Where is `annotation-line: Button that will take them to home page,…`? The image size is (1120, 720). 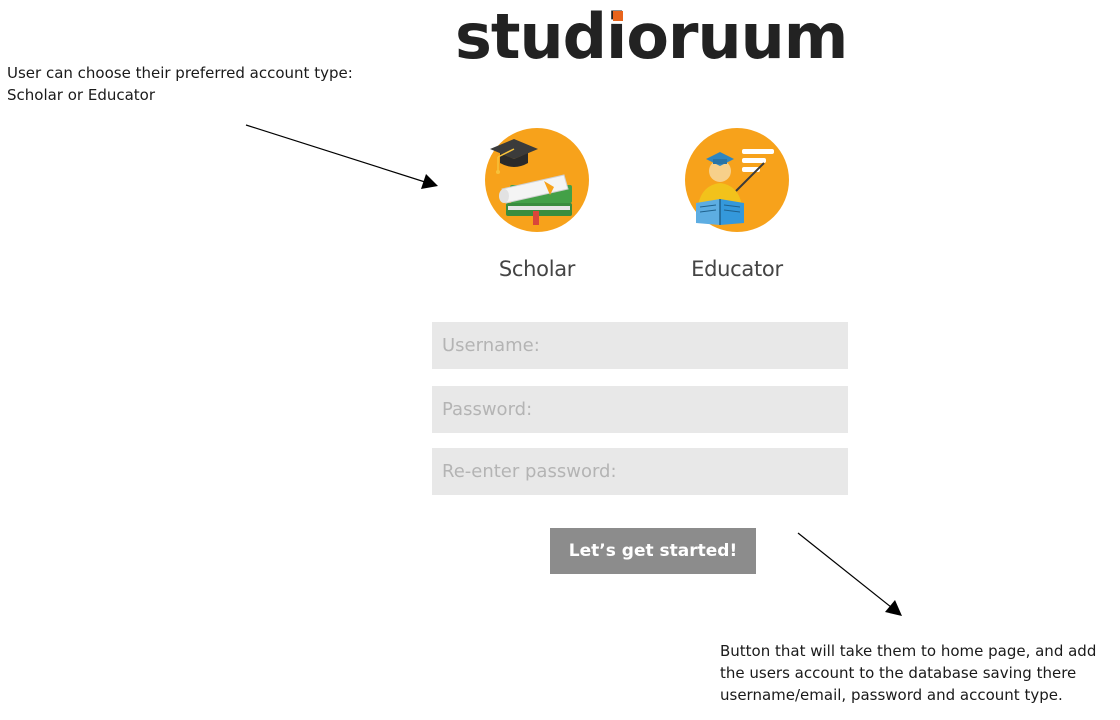 annotation-line: Button that will take them to home page,… is located at coordinates (908, 651).